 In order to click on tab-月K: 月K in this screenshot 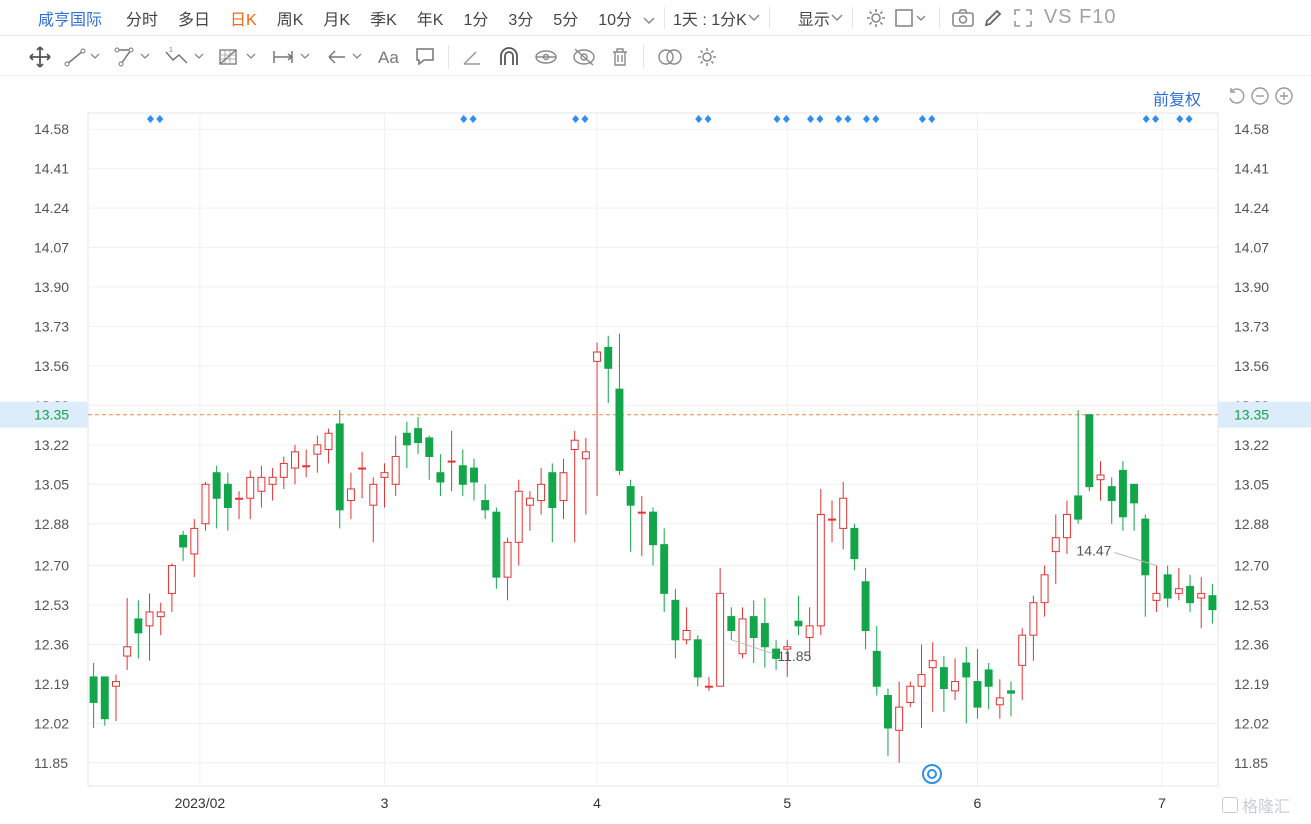, I will do `click(336, 18)`.